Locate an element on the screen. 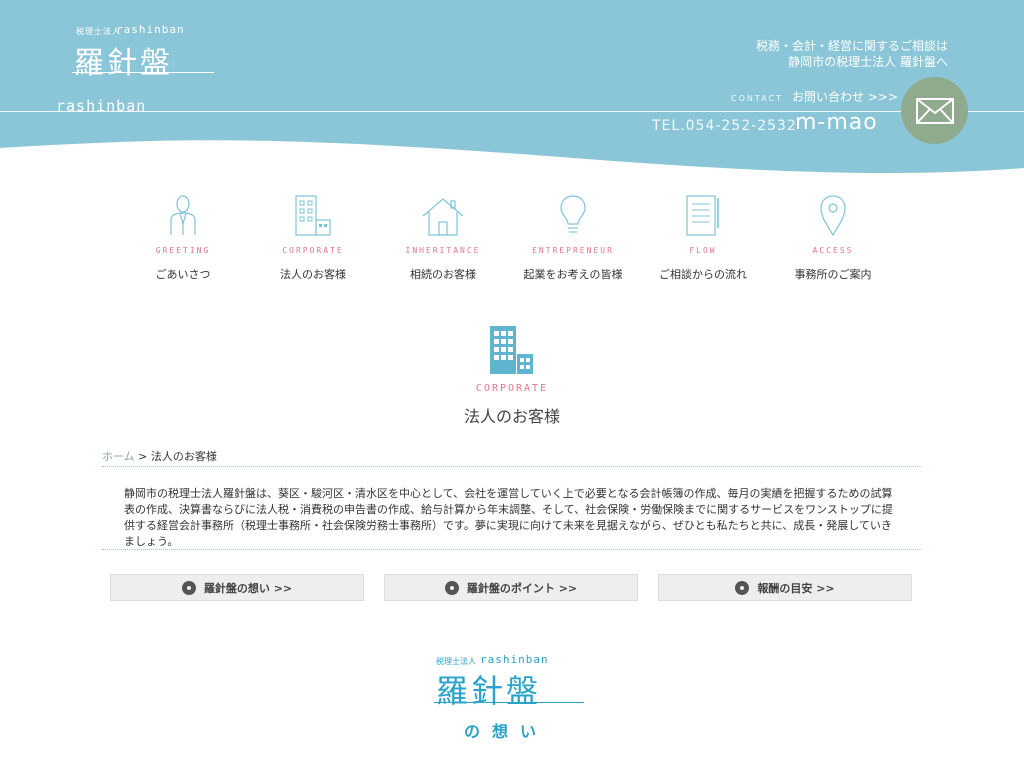 The width and height of the screenshot is (1024, 760). nav-item-access: ACCESS 事務所のご案内 is located at coordinates (833, 240).